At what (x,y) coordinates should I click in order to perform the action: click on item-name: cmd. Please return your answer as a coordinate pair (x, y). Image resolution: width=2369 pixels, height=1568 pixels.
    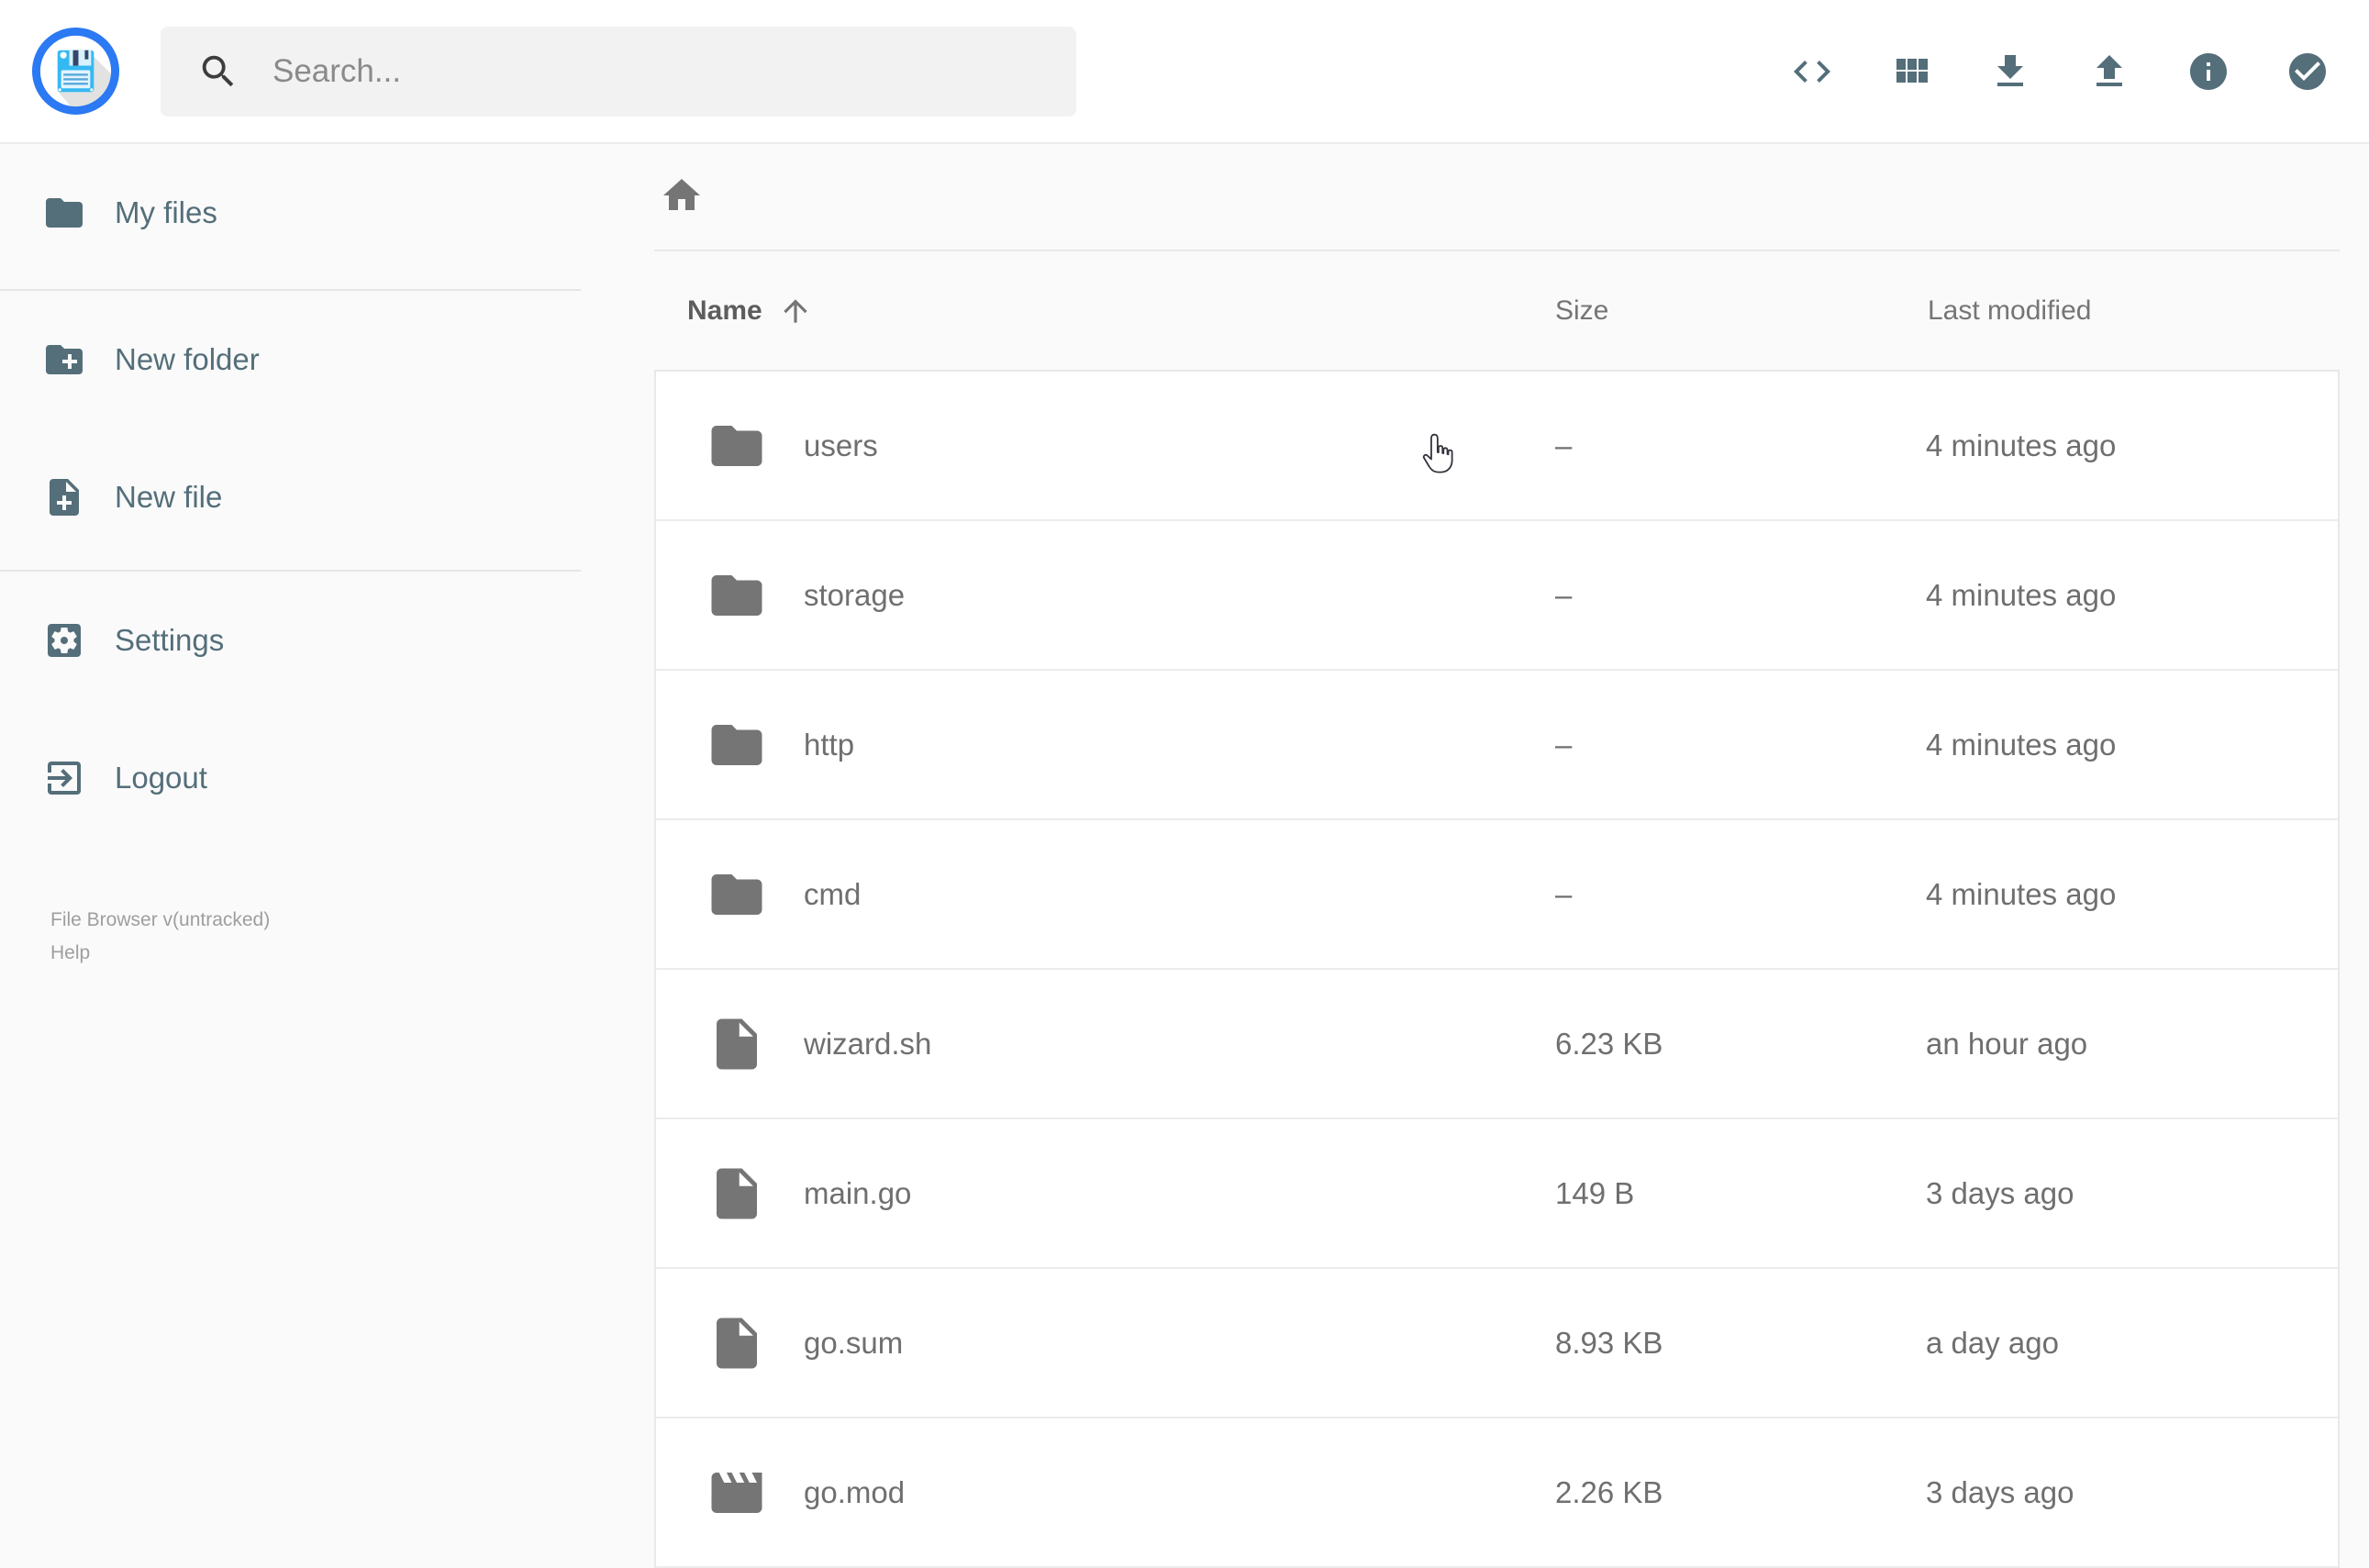
    Looking at the image, I should click on (833, 893).